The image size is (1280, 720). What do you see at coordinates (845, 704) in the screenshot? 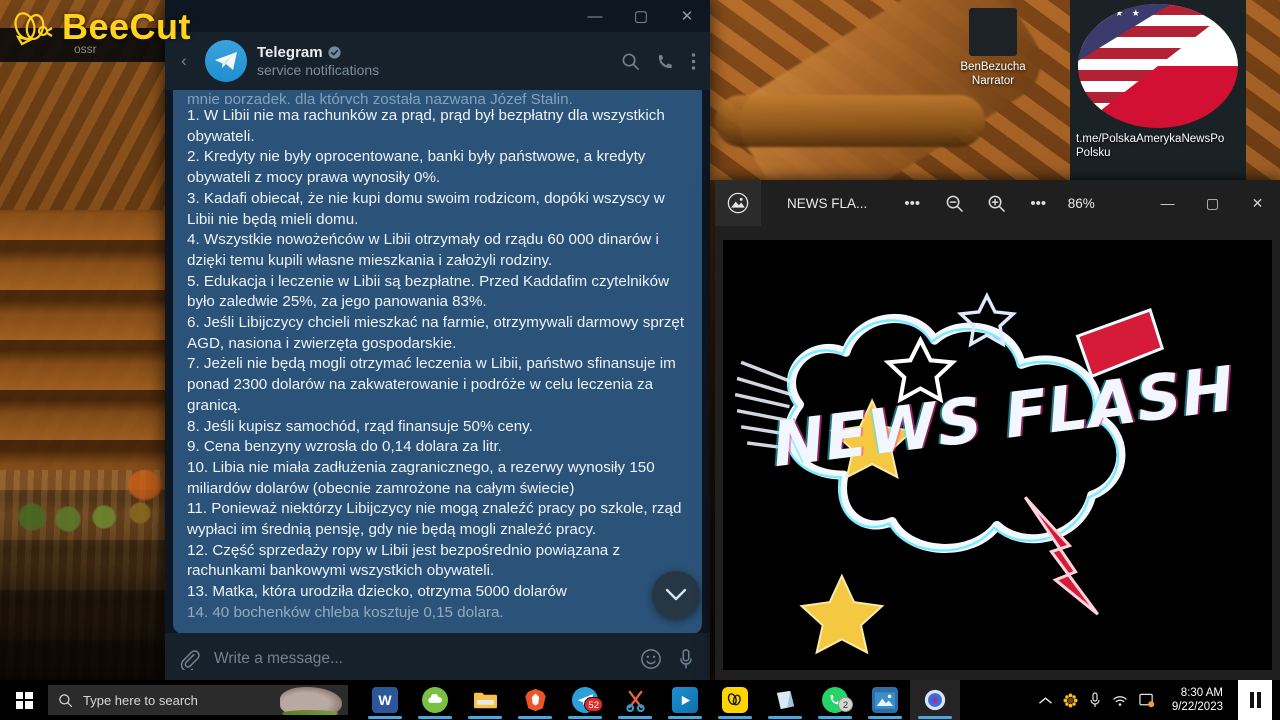
I see `whatsapp-unread-badge: 2` at bounding box center [845, 704].